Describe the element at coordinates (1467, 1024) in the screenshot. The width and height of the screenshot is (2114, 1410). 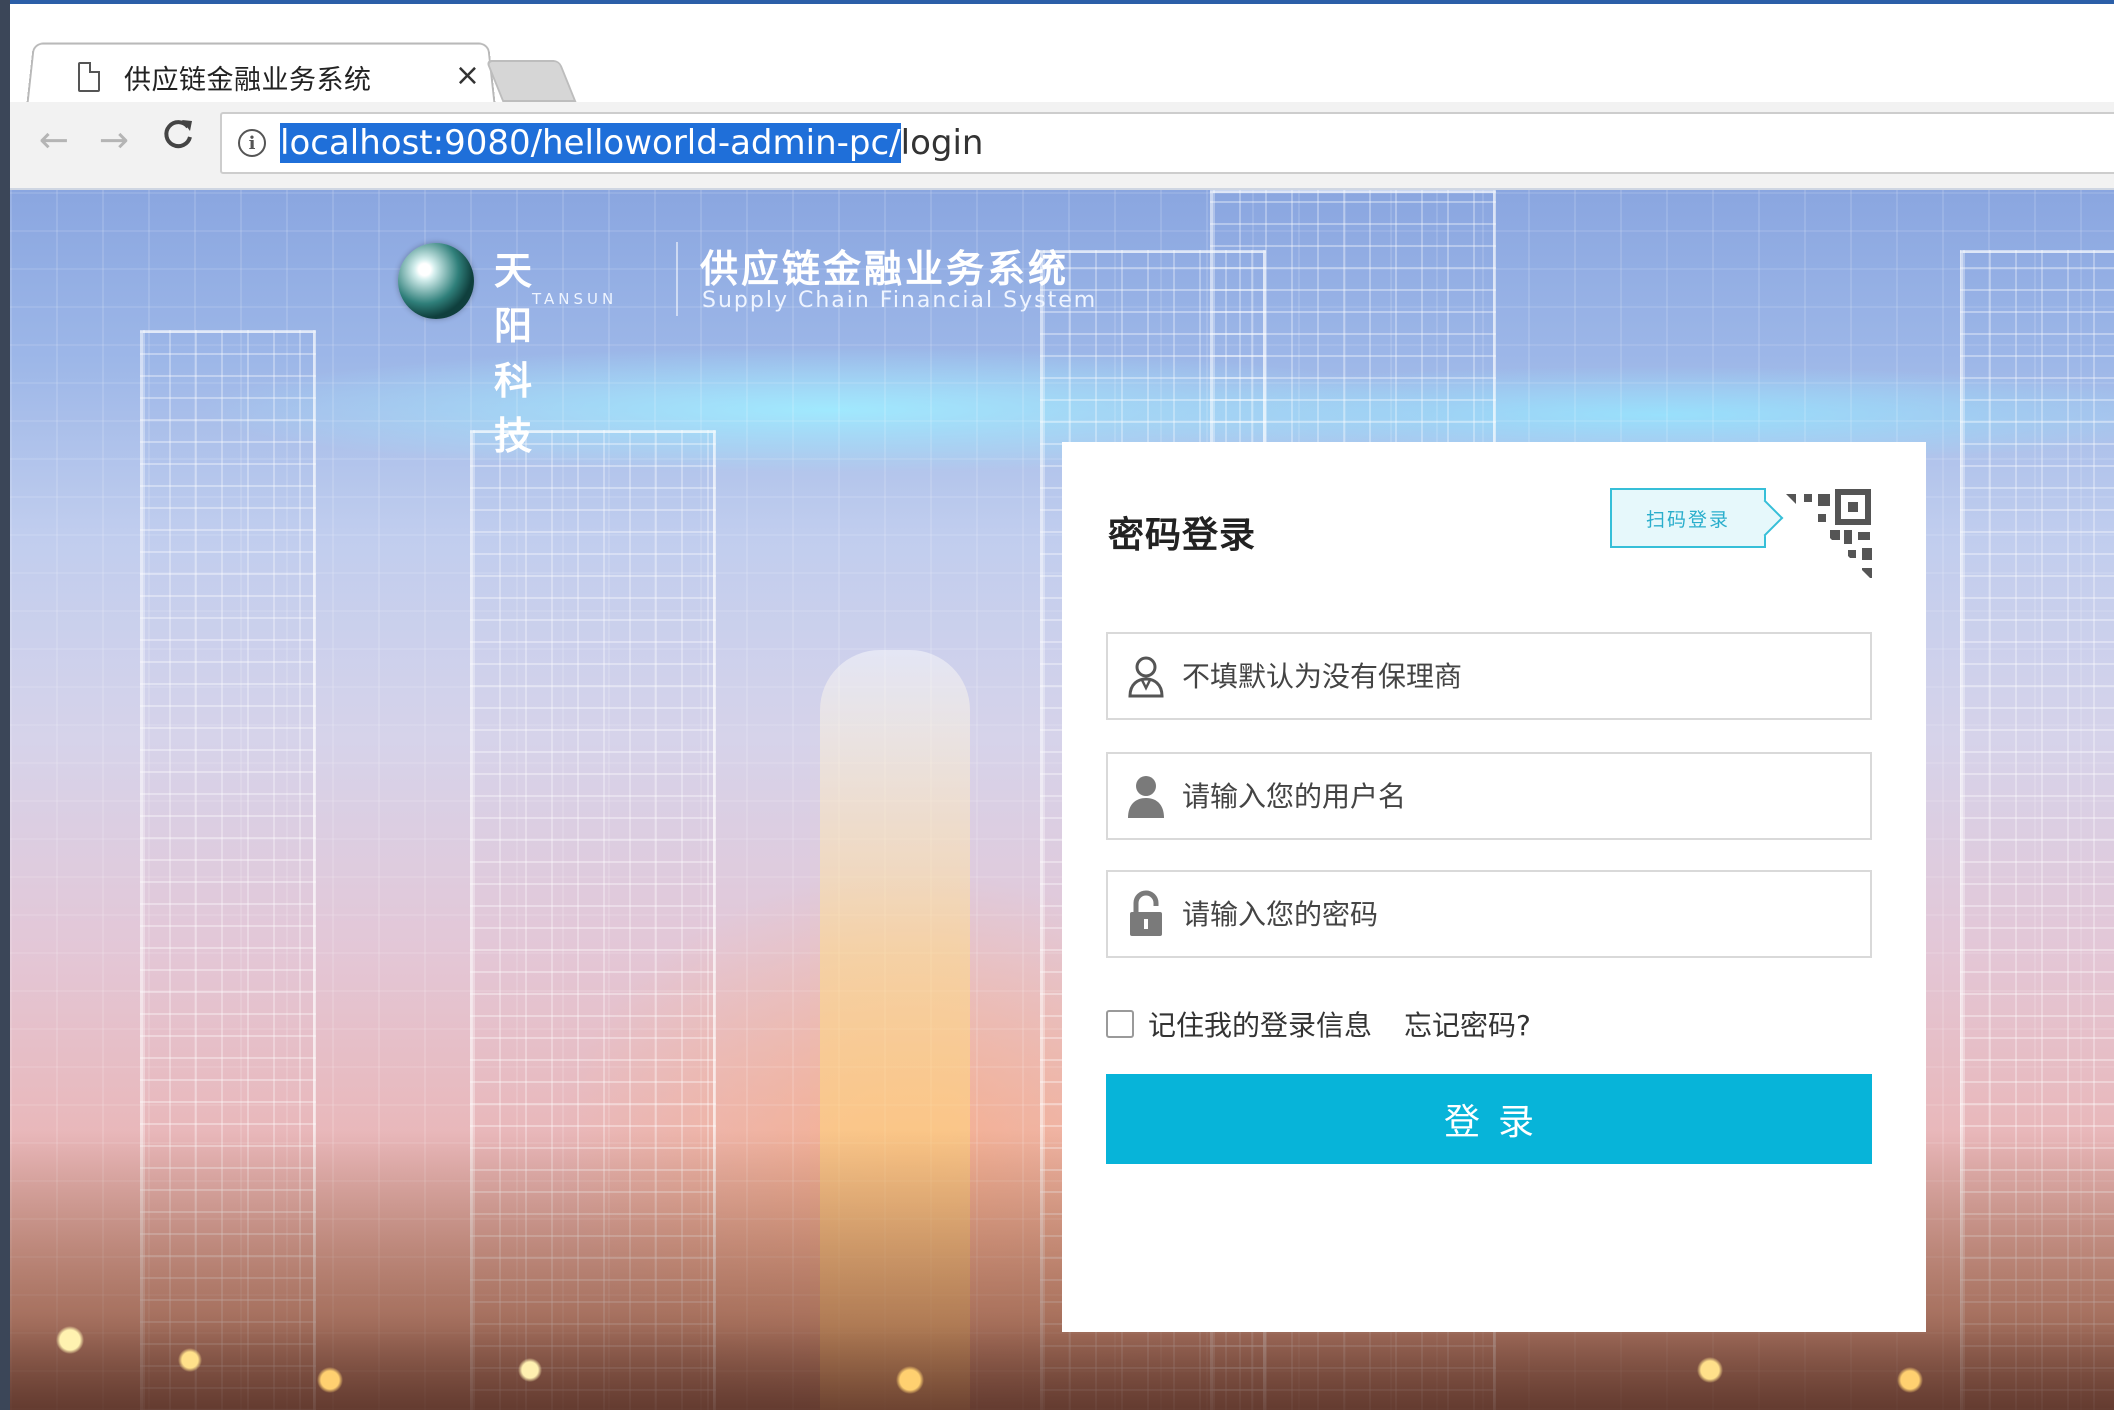
I see `forgot-password-link: 忘记密码?` at that location.